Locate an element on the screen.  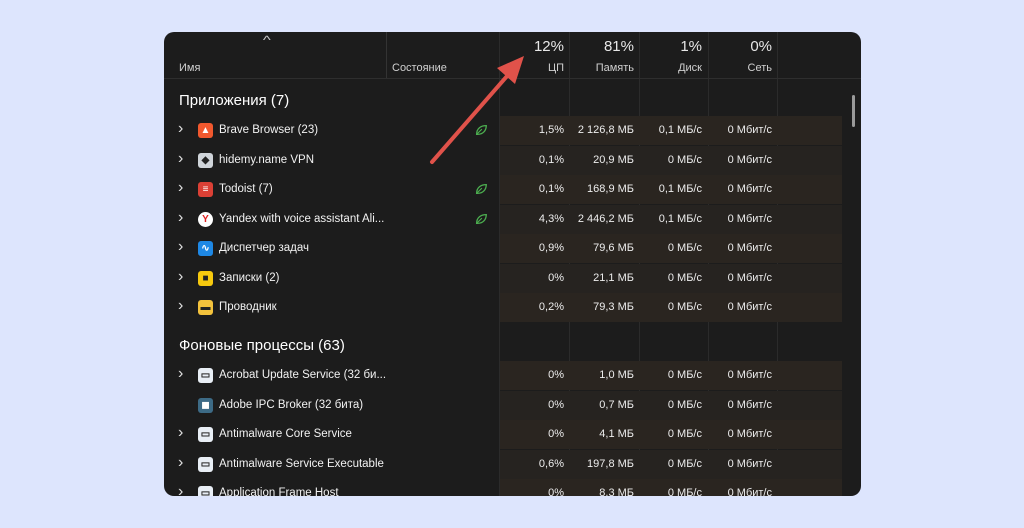
process-name: Проводник is located at coordinates (248, 307).